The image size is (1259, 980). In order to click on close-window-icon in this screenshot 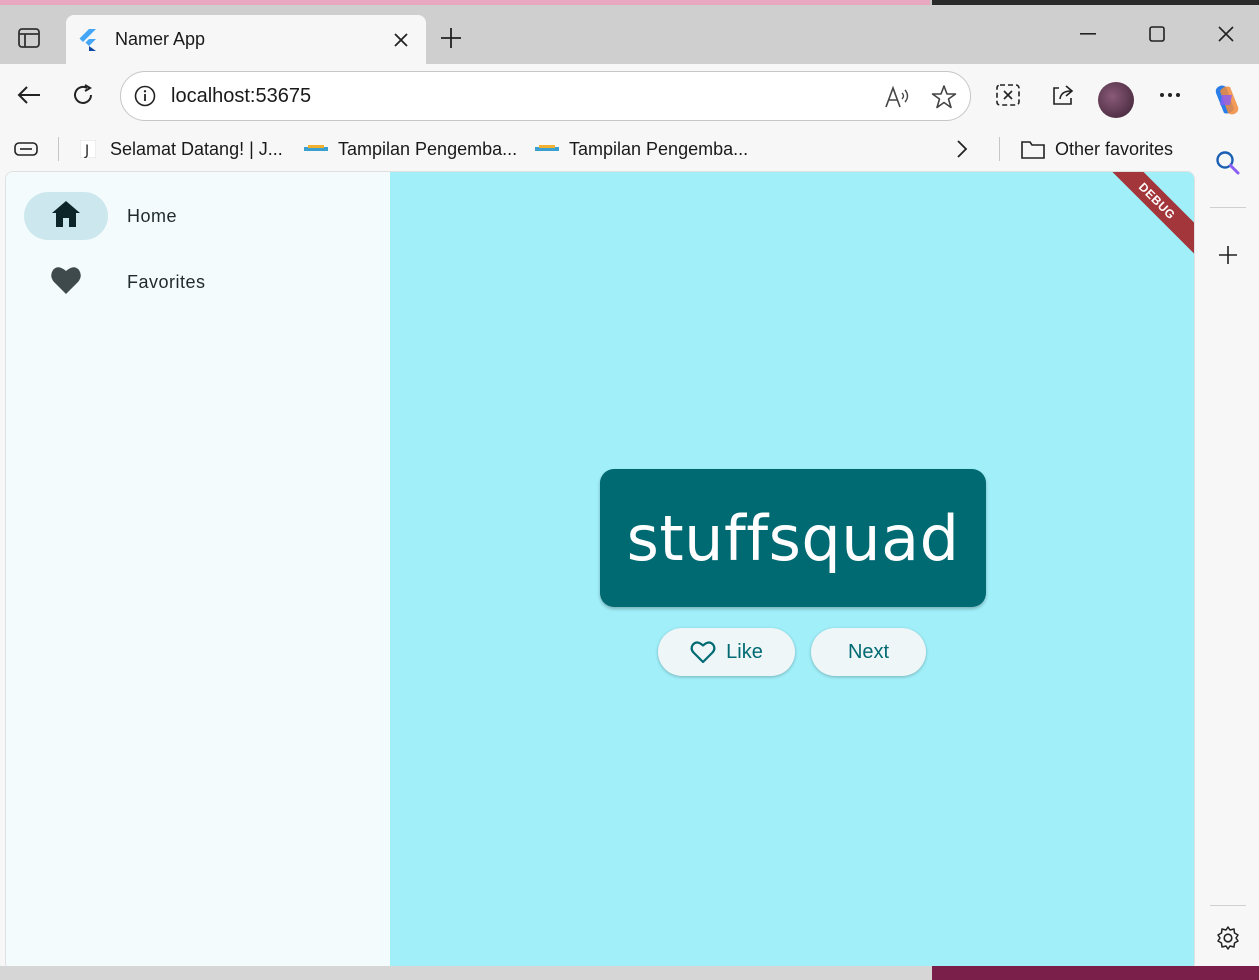, I will do `click(1226, 34)`.